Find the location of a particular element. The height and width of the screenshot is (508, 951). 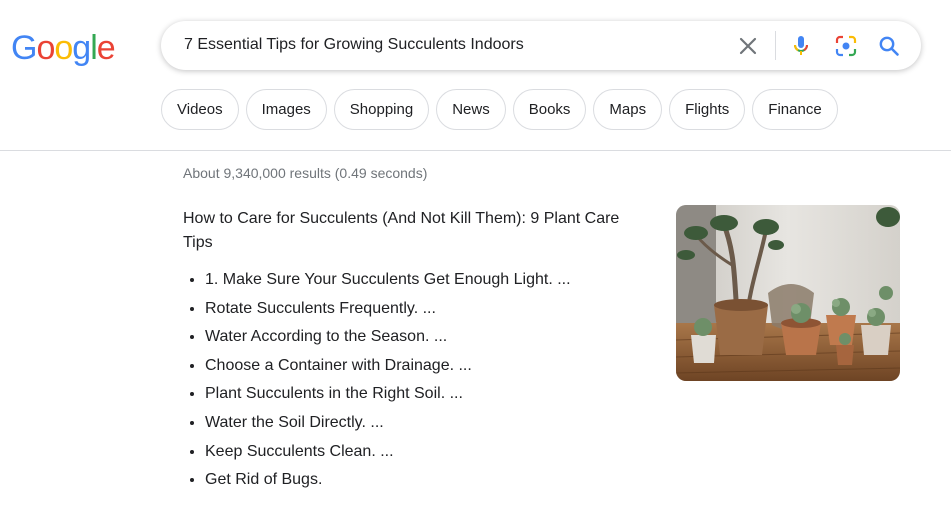

chip-news: News is located at coordinates (471, 109).